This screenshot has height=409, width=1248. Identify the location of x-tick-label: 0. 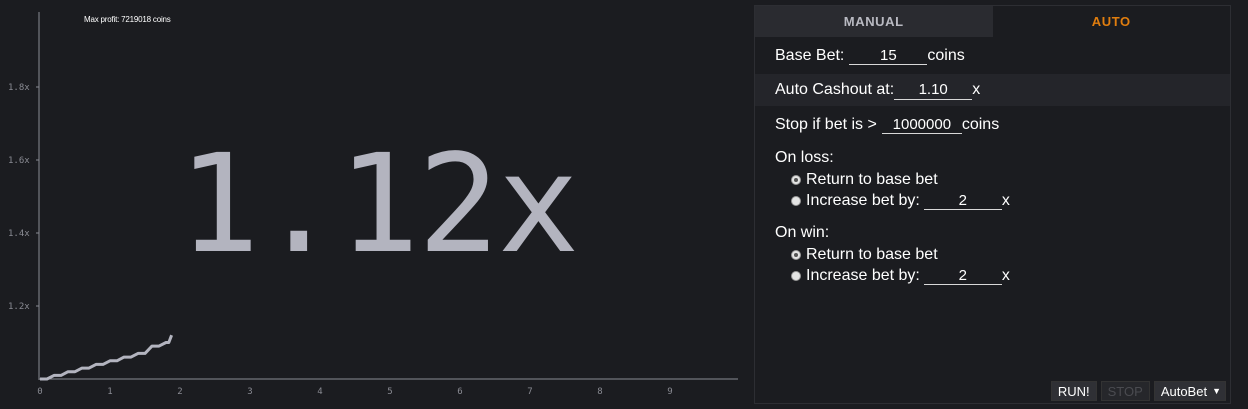
(39, 392).